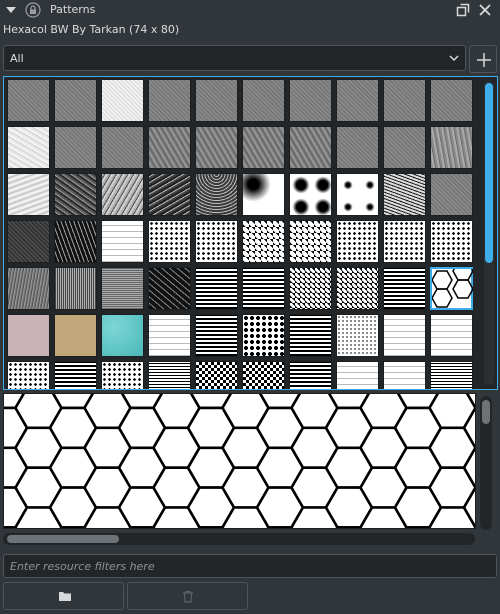 The height and width of the screenshot is (614, 500). Describe the element at coordinates (33, 10) in the screenshot. I see `lock-icon` at that location.